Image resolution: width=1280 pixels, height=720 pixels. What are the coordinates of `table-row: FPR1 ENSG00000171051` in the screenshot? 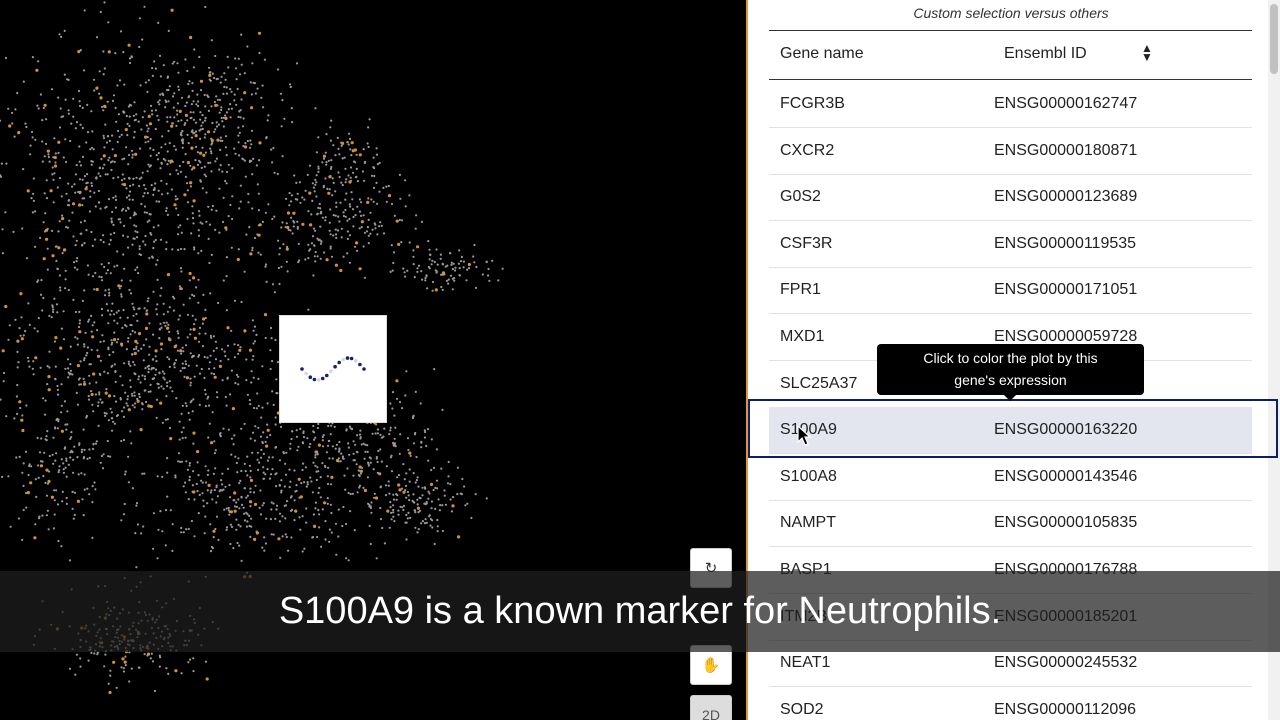 It's located at (1010, 291).